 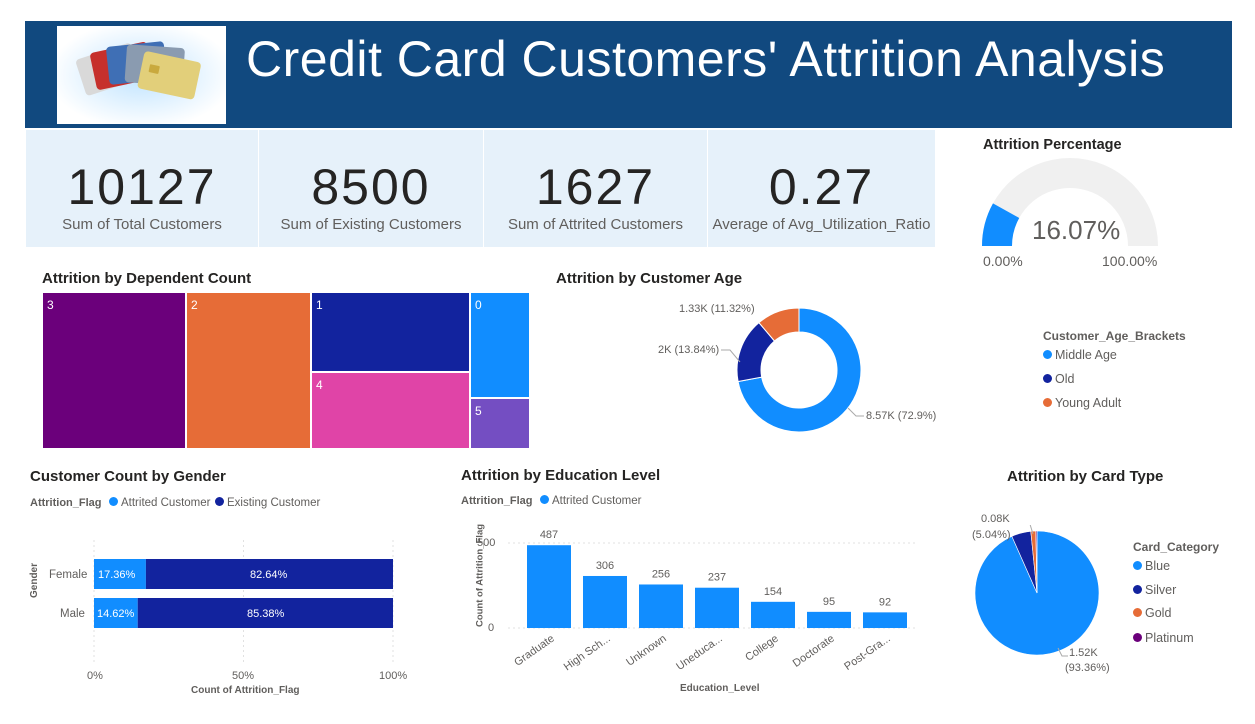 I want to click on treemap-cell-2: 2, so click(x=248, y=370).